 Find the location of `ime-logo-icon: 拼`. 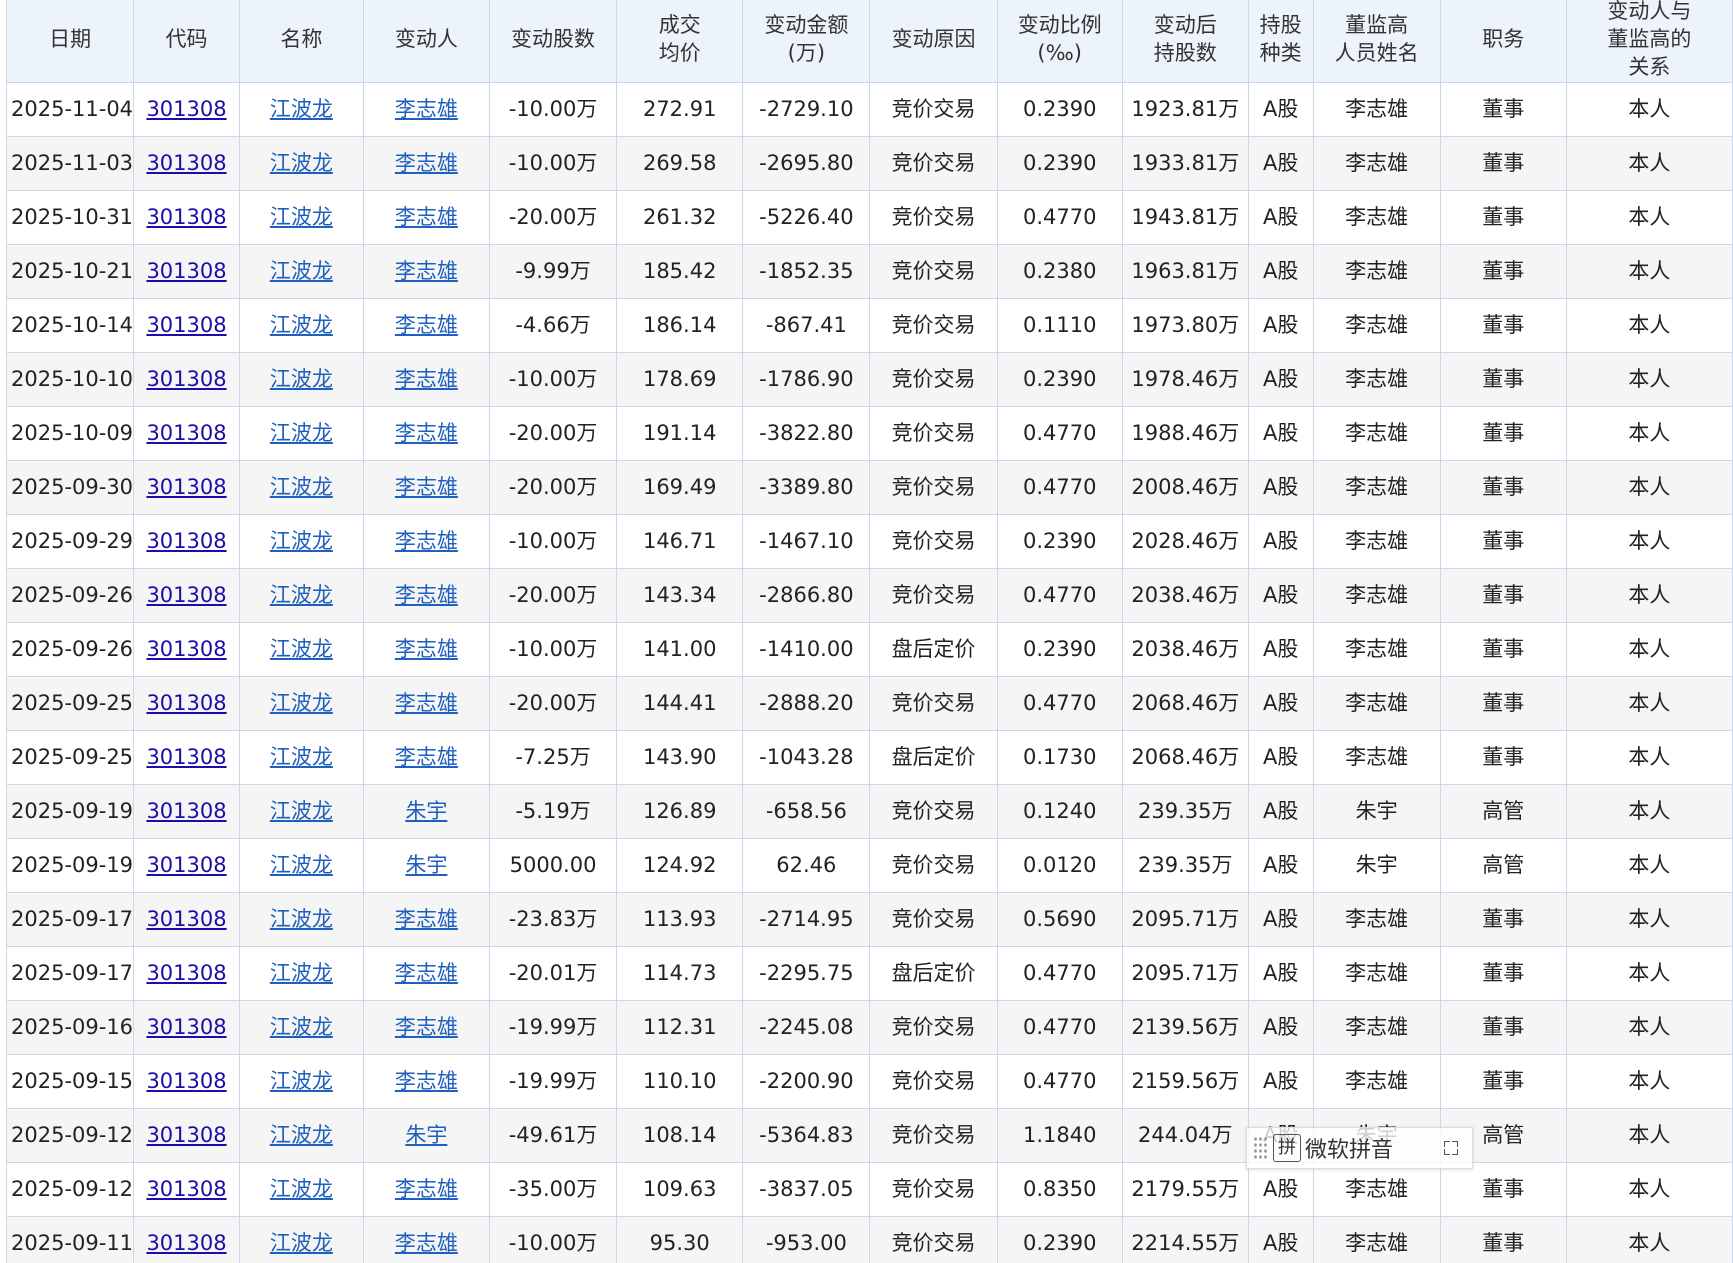

ime-logo-icon: 拼 is located at coordinates (1287, 1148).